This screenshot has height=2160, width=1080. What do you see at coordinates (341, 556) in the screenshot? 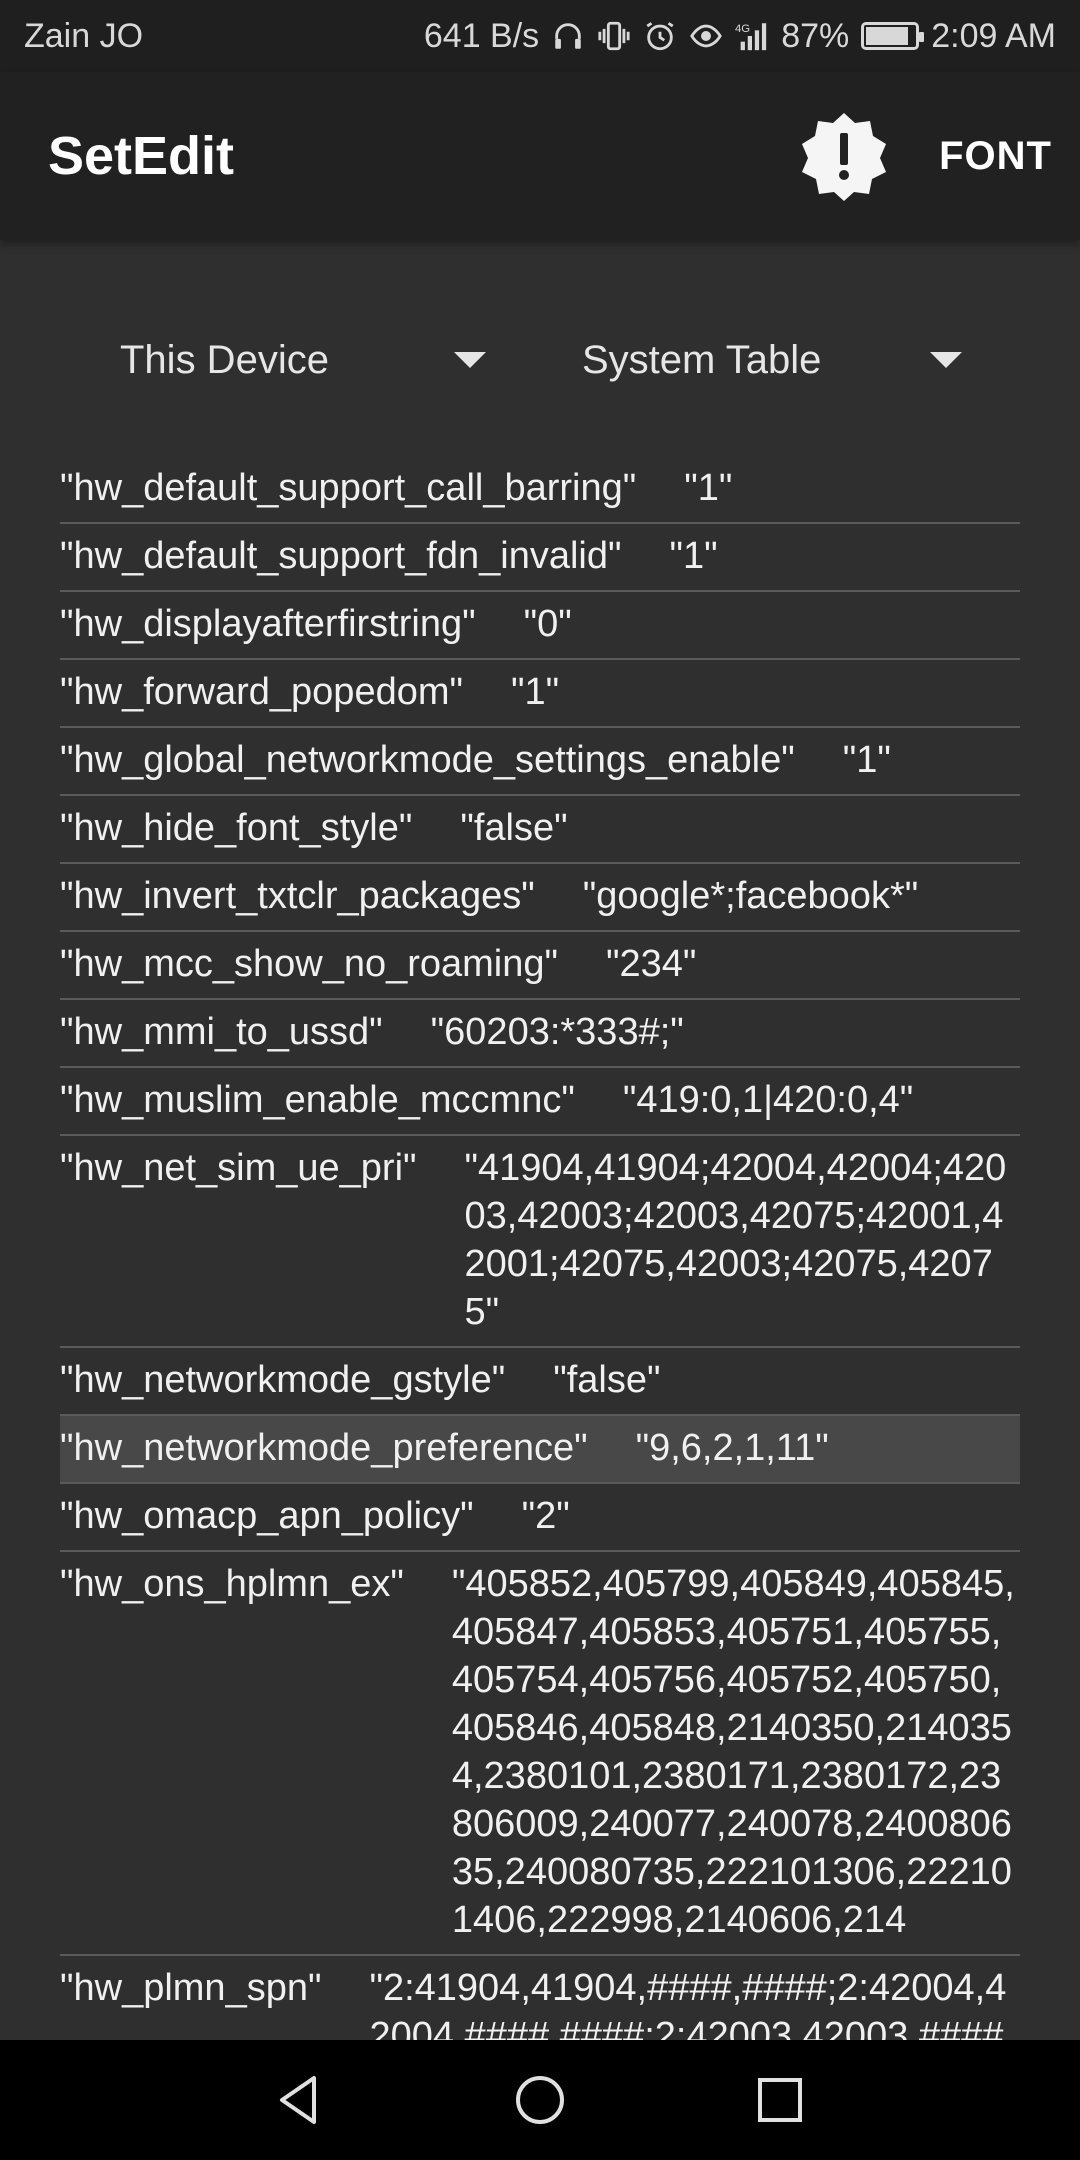
I see `setting-key: "hw_default_support_fdn_invalid"` at bounding box center [341, 556].